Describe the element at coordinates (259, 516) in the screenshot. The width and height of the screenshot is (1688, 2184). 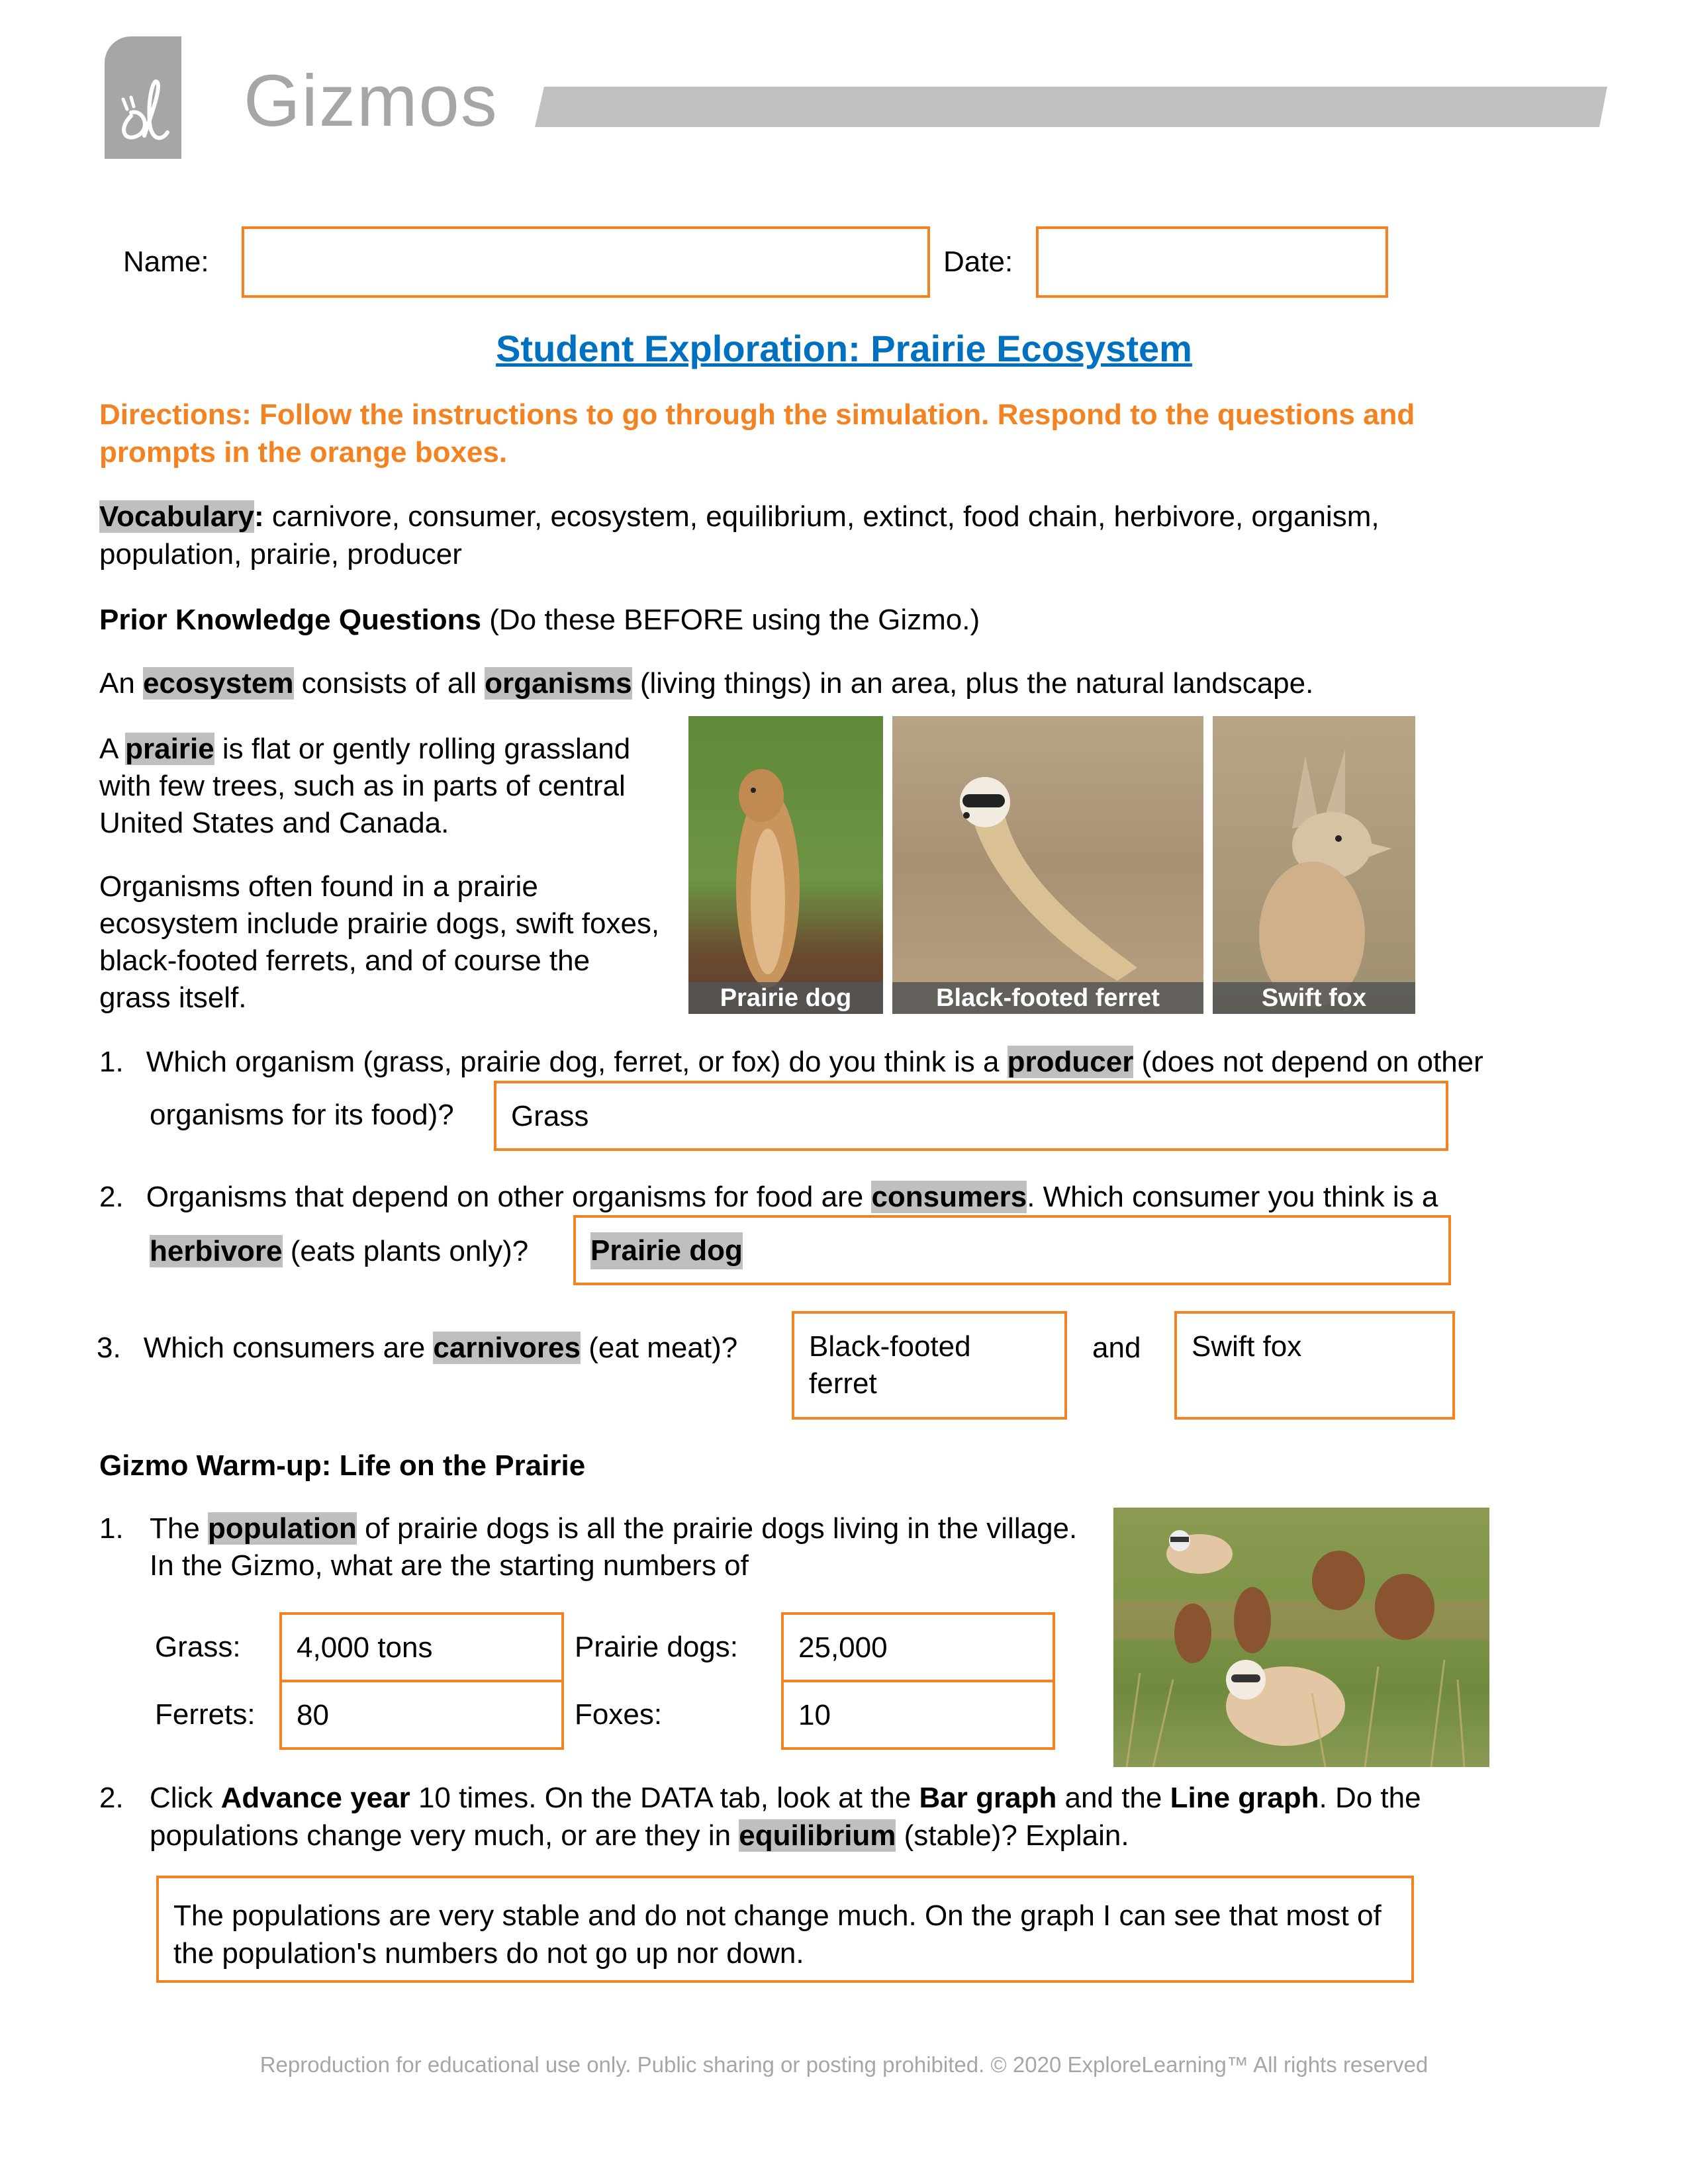
I see `vocabulary-colon: :` at that location.